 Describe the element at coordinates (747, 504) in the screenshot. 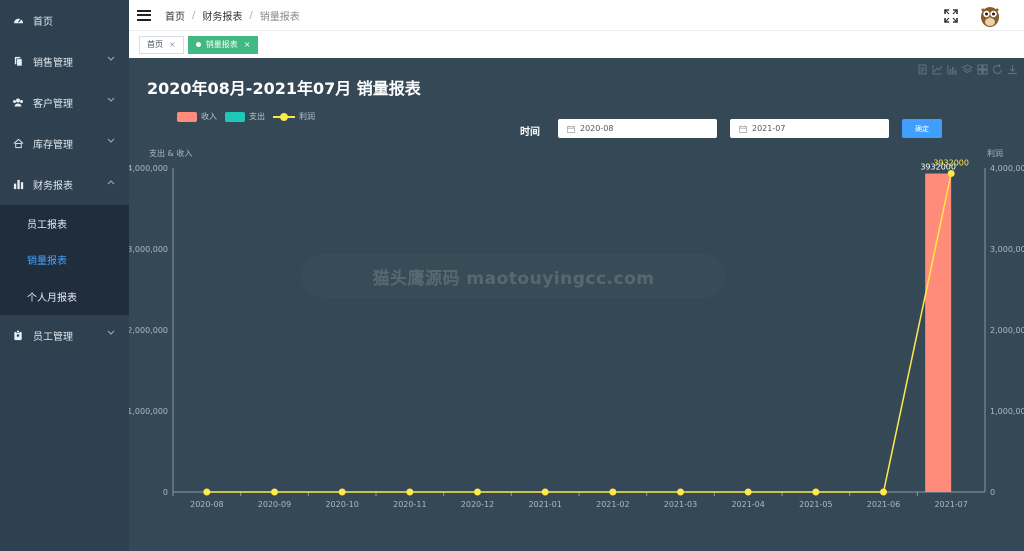

I see `x-tick-label: 2021-04` at that location.